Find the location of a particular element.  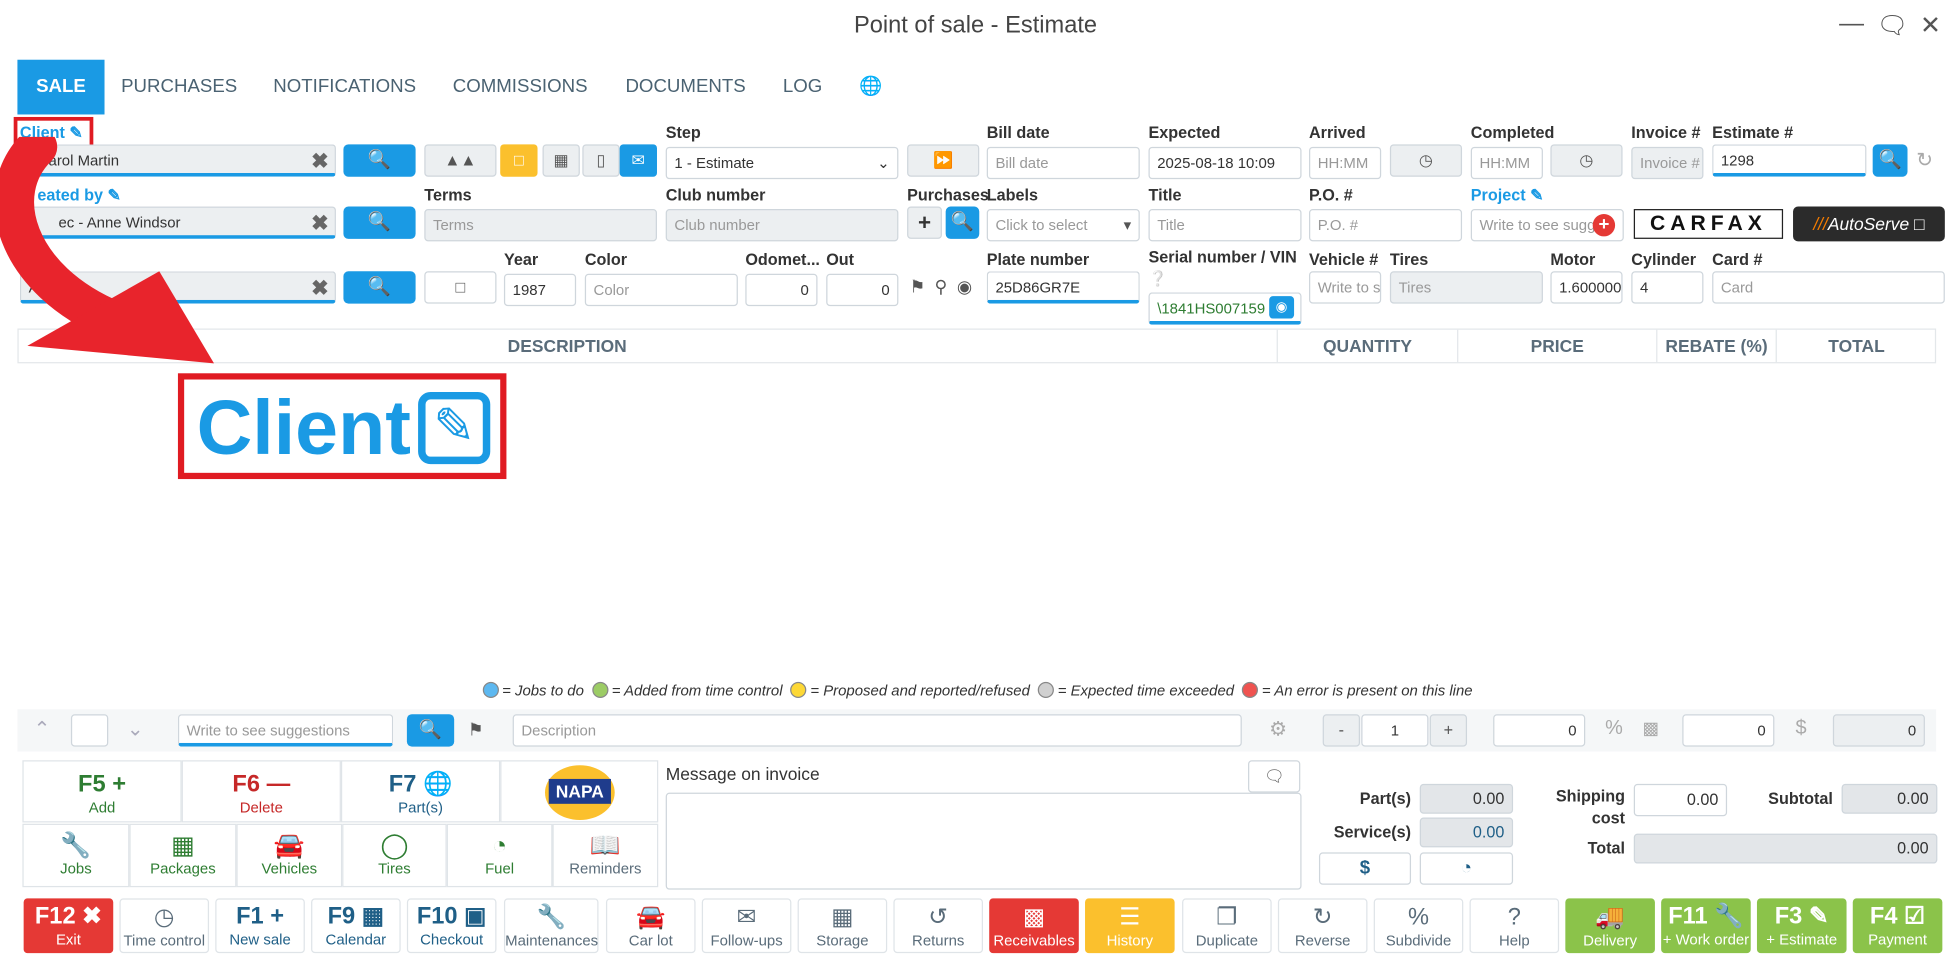

add-button: F5 + Add is located at coordinates (102, 791).